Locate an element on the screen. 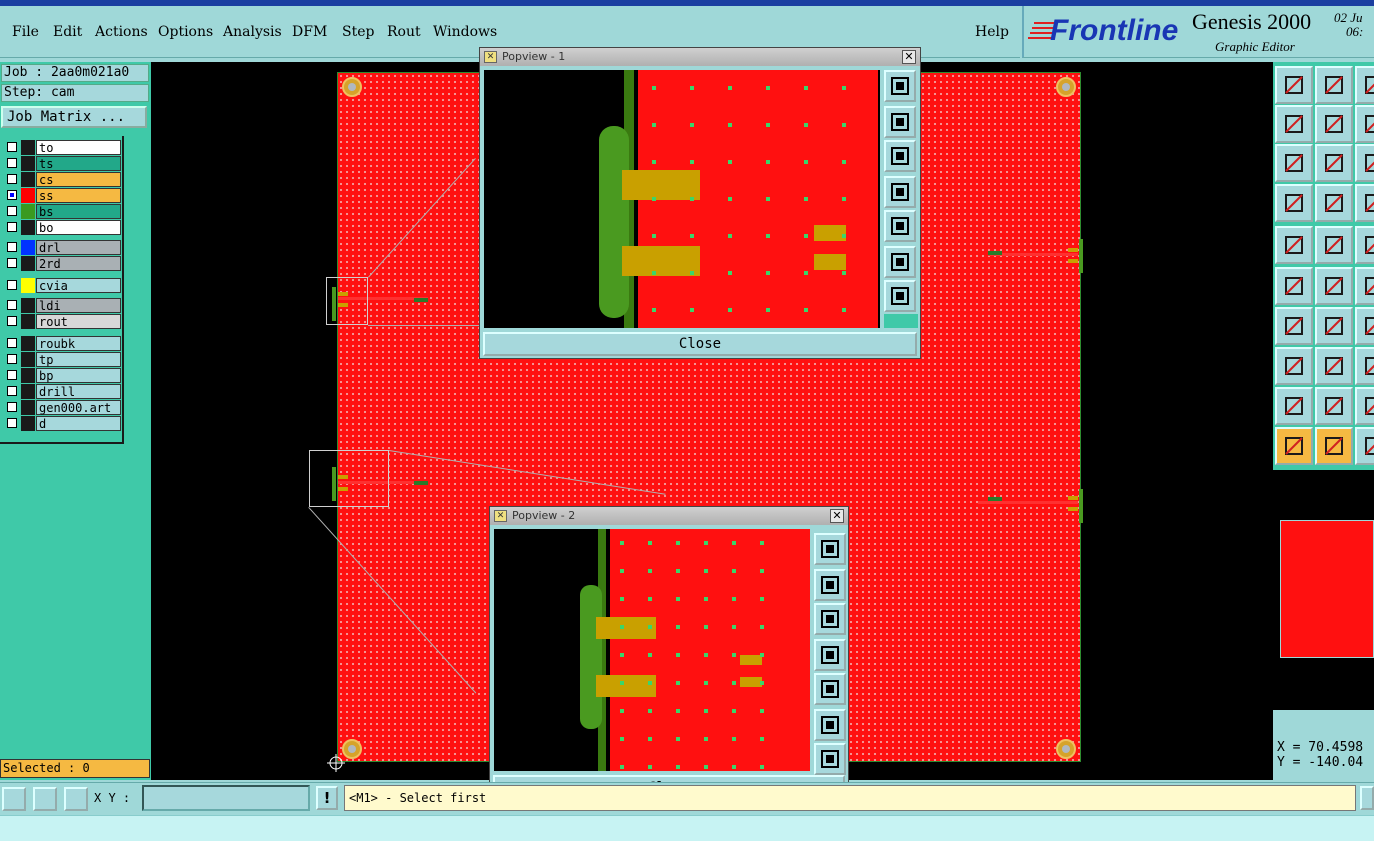 The height and width of the screenshot is (841, 1374). layer-row-drill: drill is located at coordinates (62, 391).